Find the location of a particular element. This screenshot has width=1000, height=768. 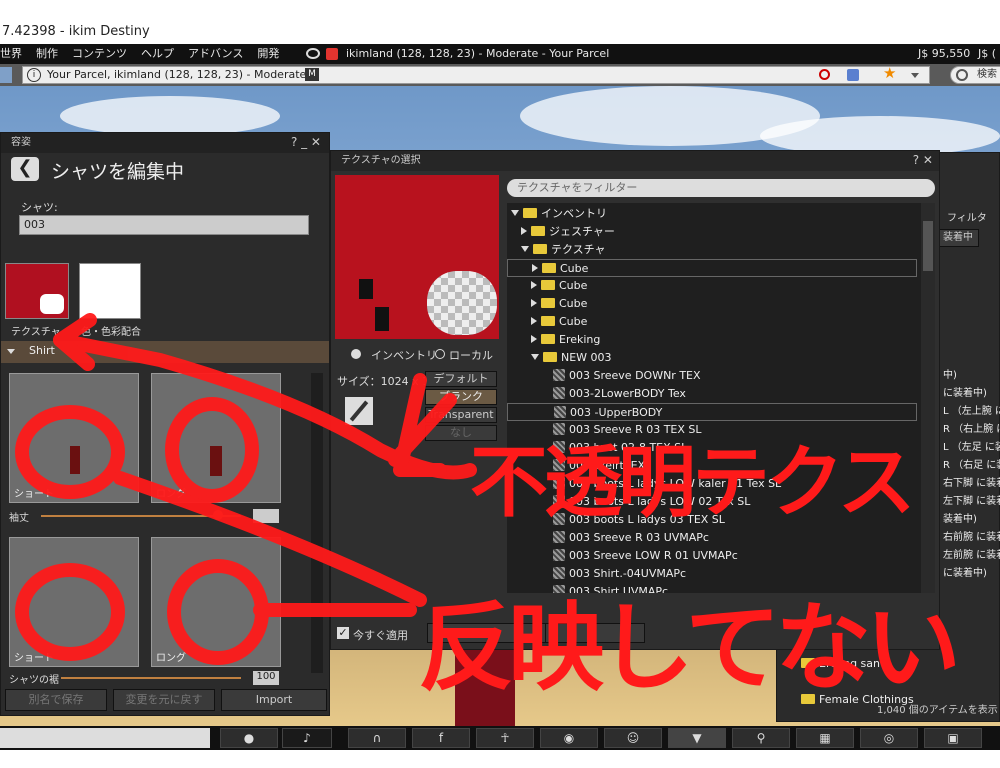

annotation-arrow-up is located at coordinates (422, 425).